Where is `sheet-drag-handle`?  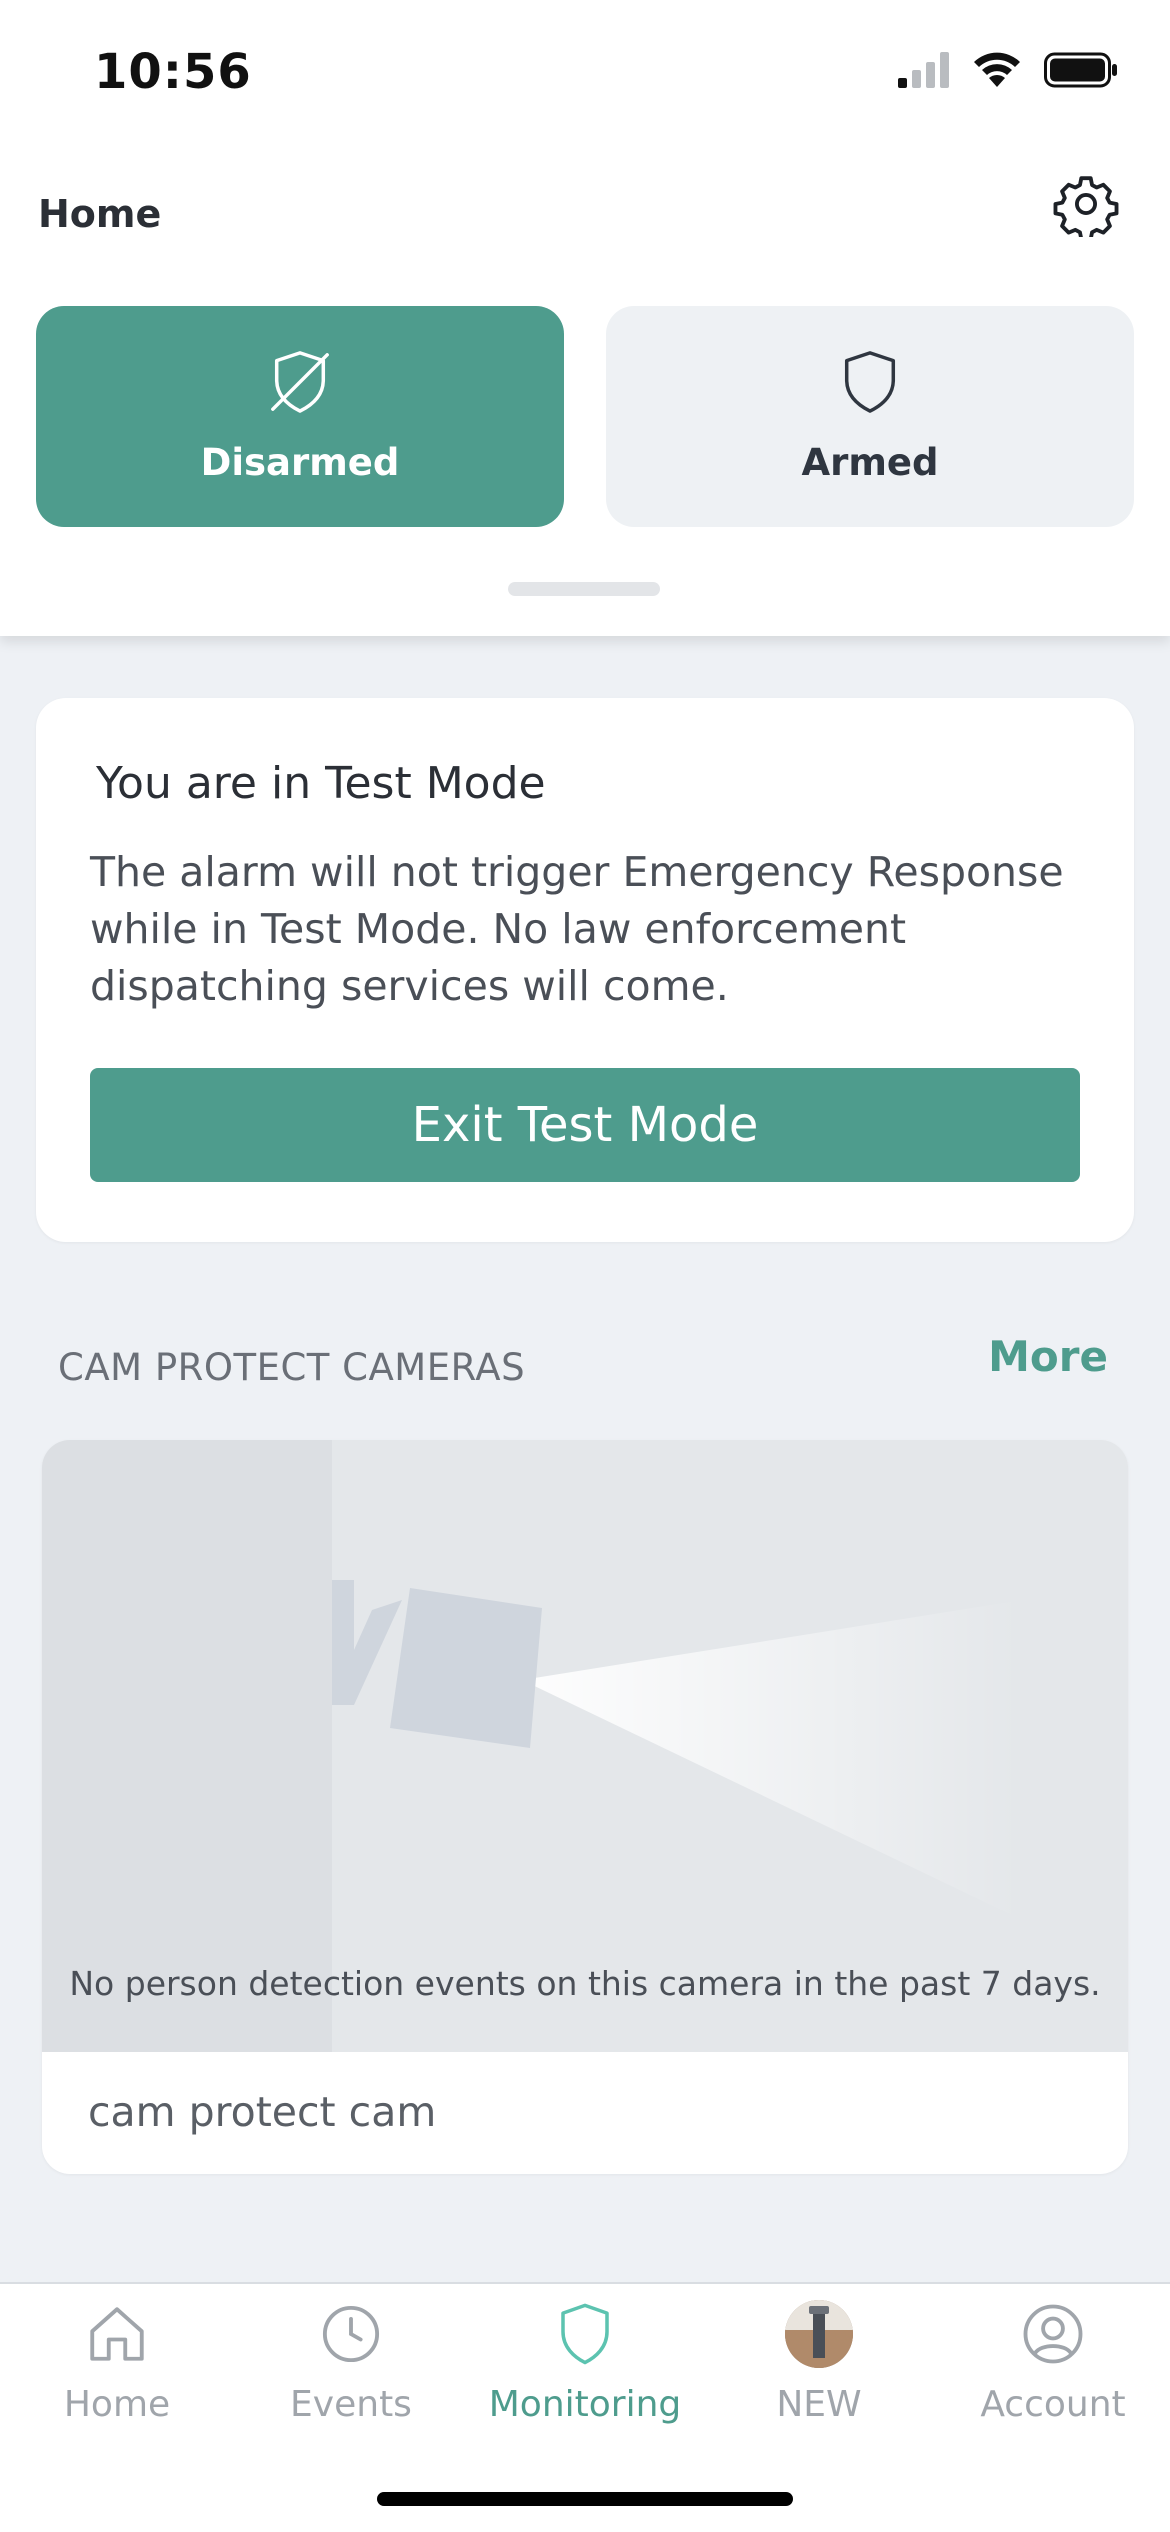
sheet-drag-handle is located at coordinates (584, 589).